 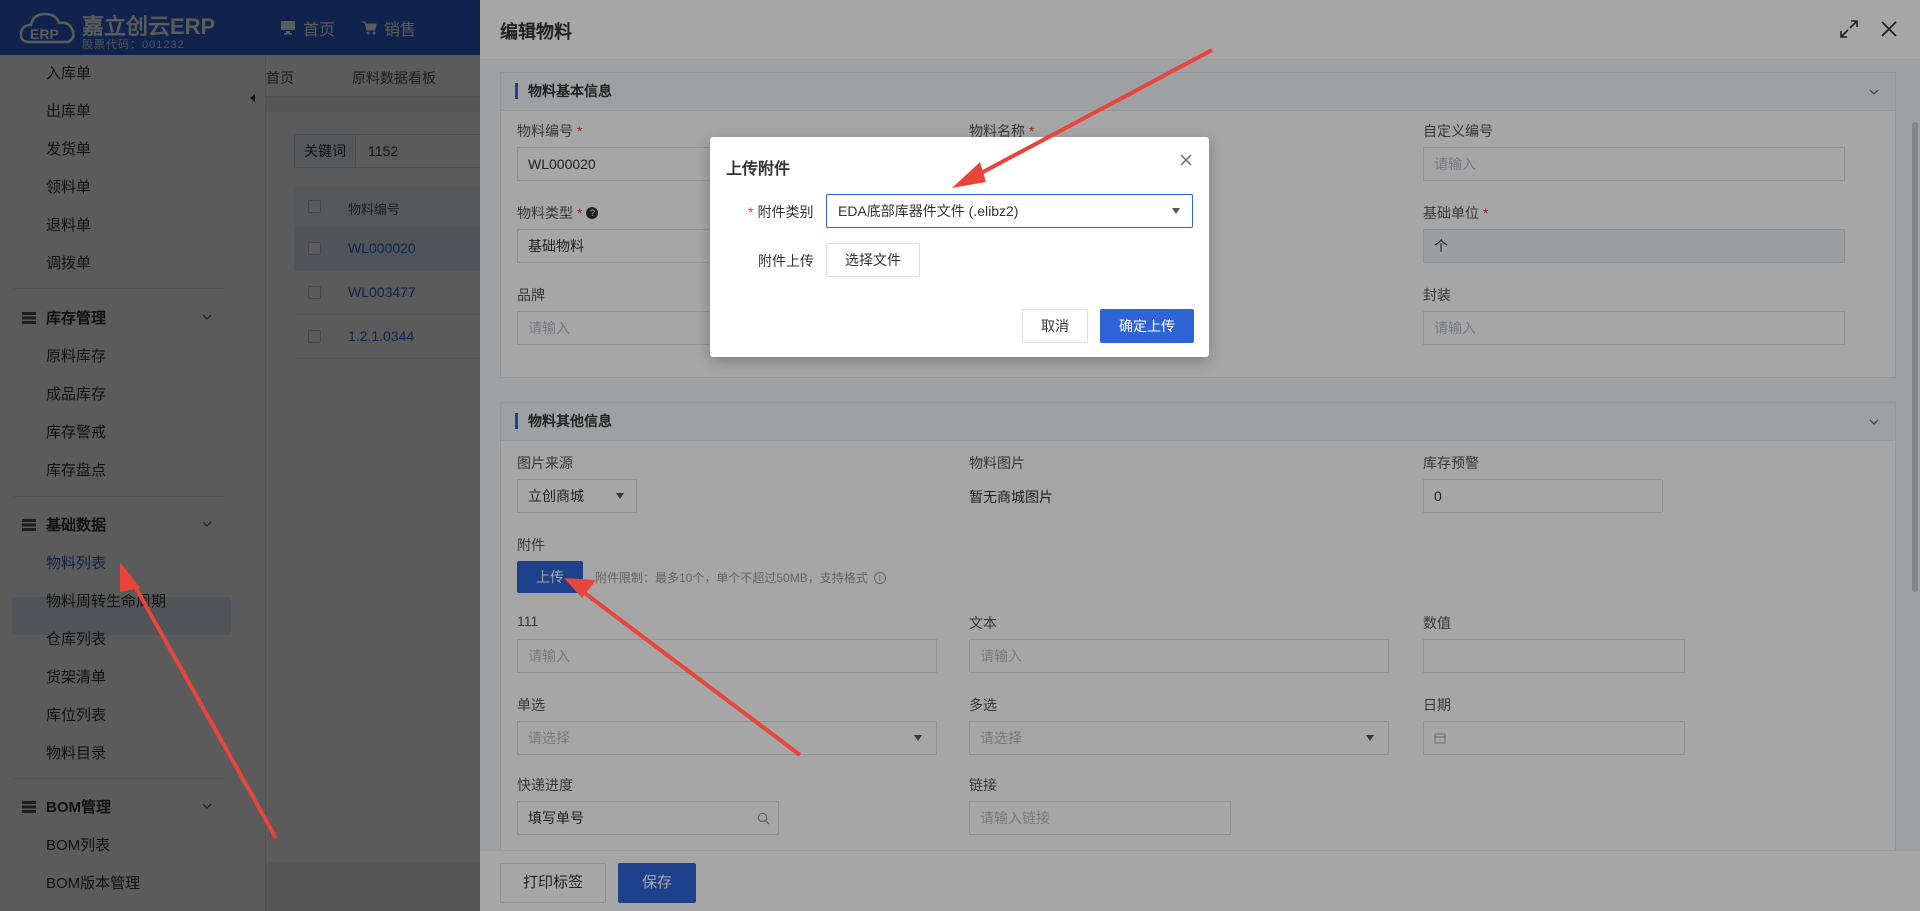 What do you see at coordinates (786, 261) in the screenshot?
I see `file-upload-label: 附件上传` at bounding box center [786, 261].